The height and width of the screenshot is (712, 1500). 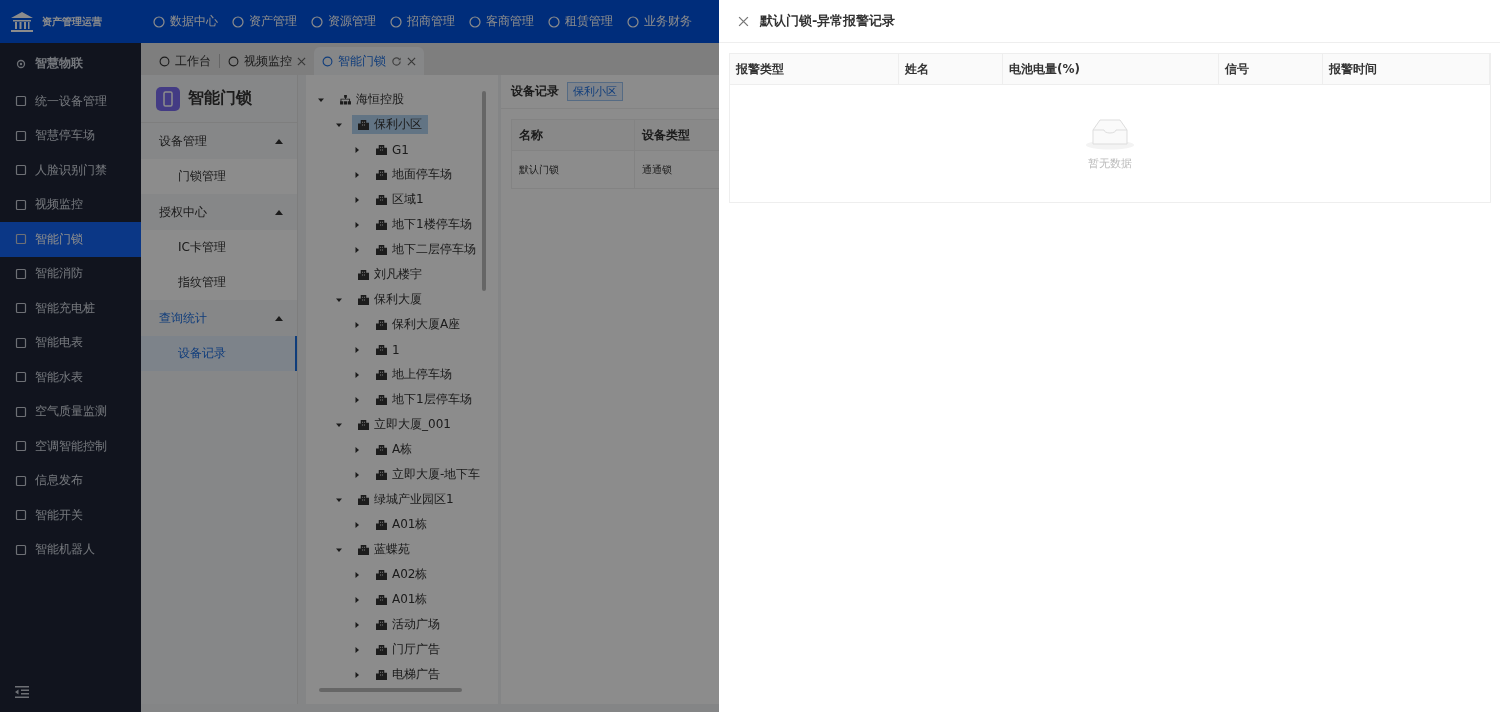 I want to click on menu-item: IC卡管理, so click(x=219, y=247).